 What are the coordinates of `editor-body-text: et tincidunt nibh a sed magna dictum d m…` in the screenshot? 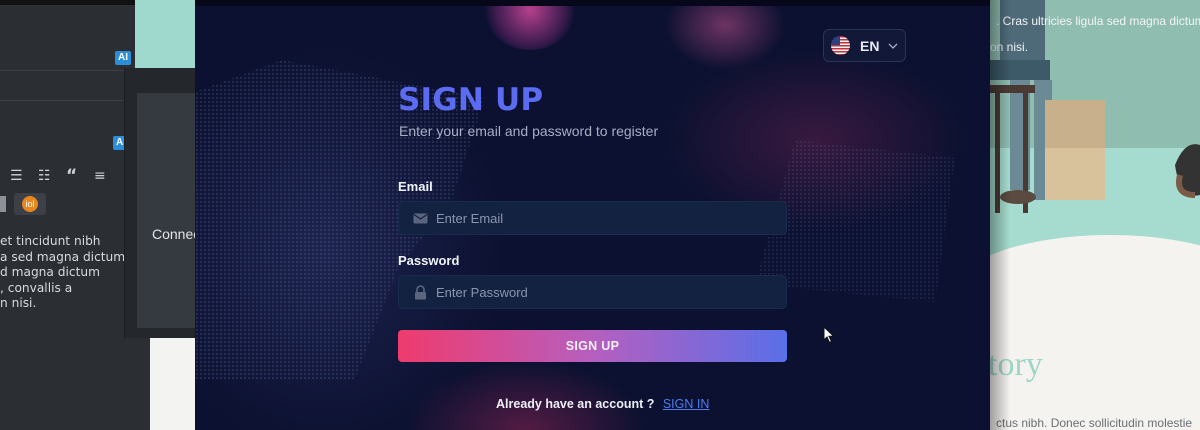 It's located at (66, 273).